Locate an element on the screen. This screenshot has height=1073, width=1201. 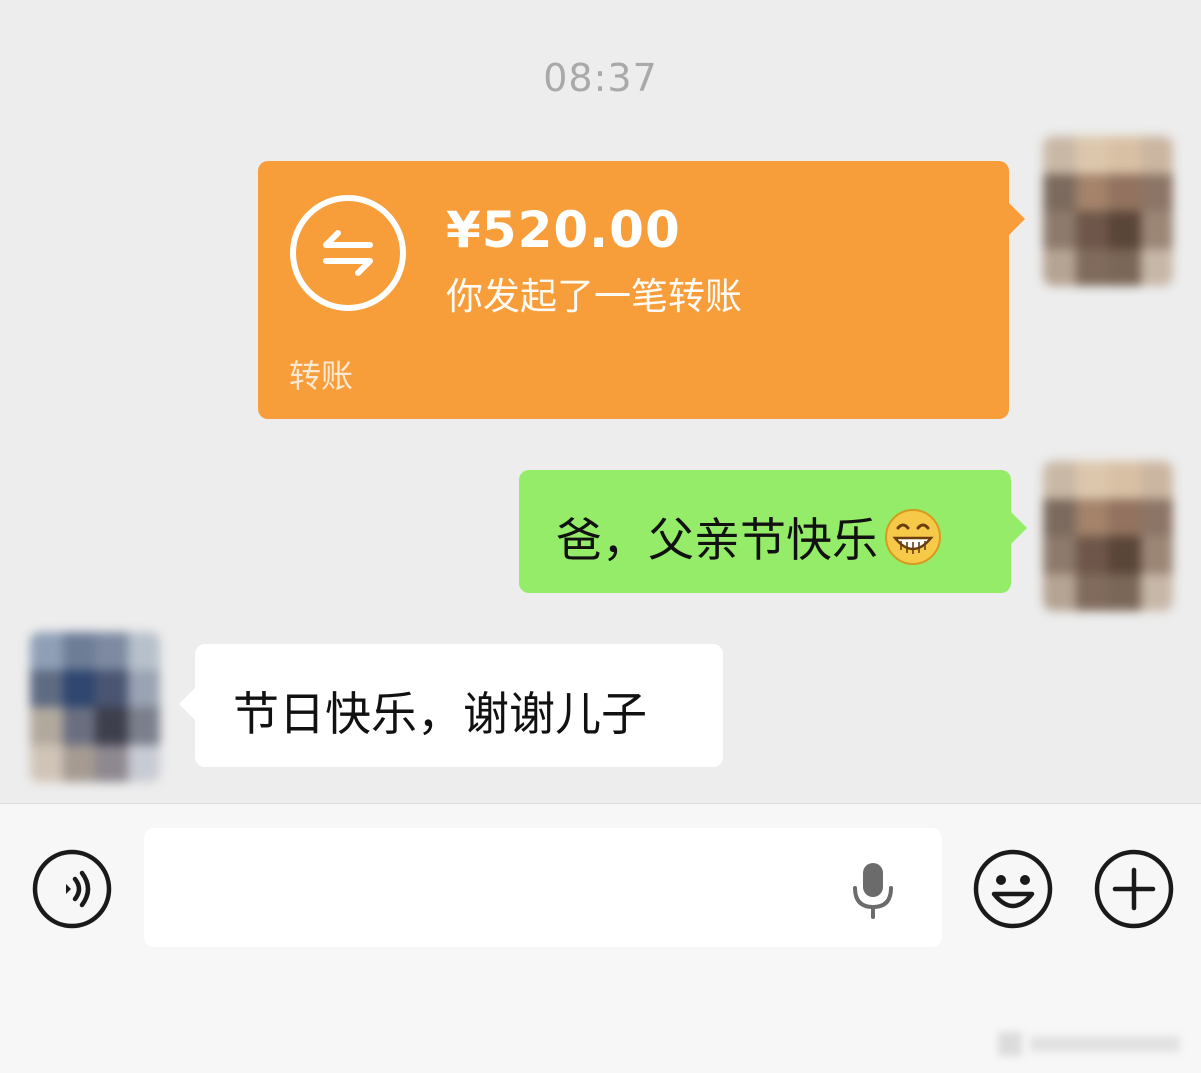
grin-emoji-icon is located at coordinates (913, 537).